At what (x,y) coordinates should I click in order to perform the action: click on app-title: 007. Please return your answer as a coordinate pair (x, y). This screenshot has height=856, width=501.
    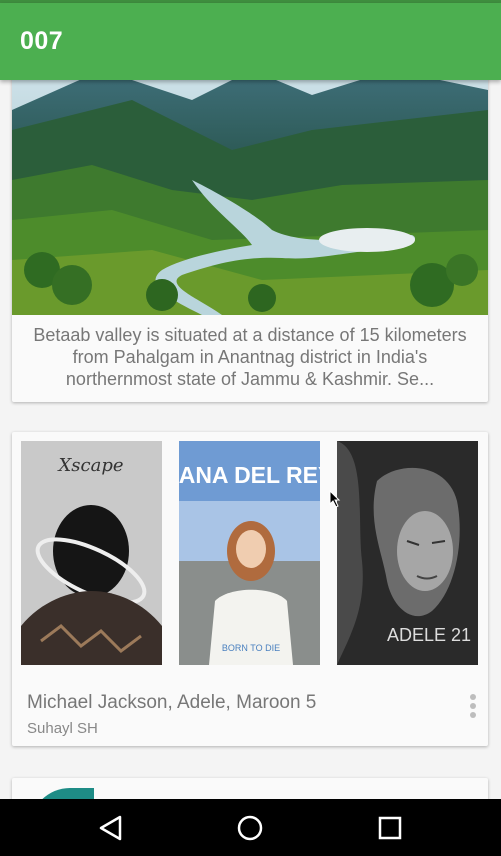
    Looking at the image, I should click on (42, 41).